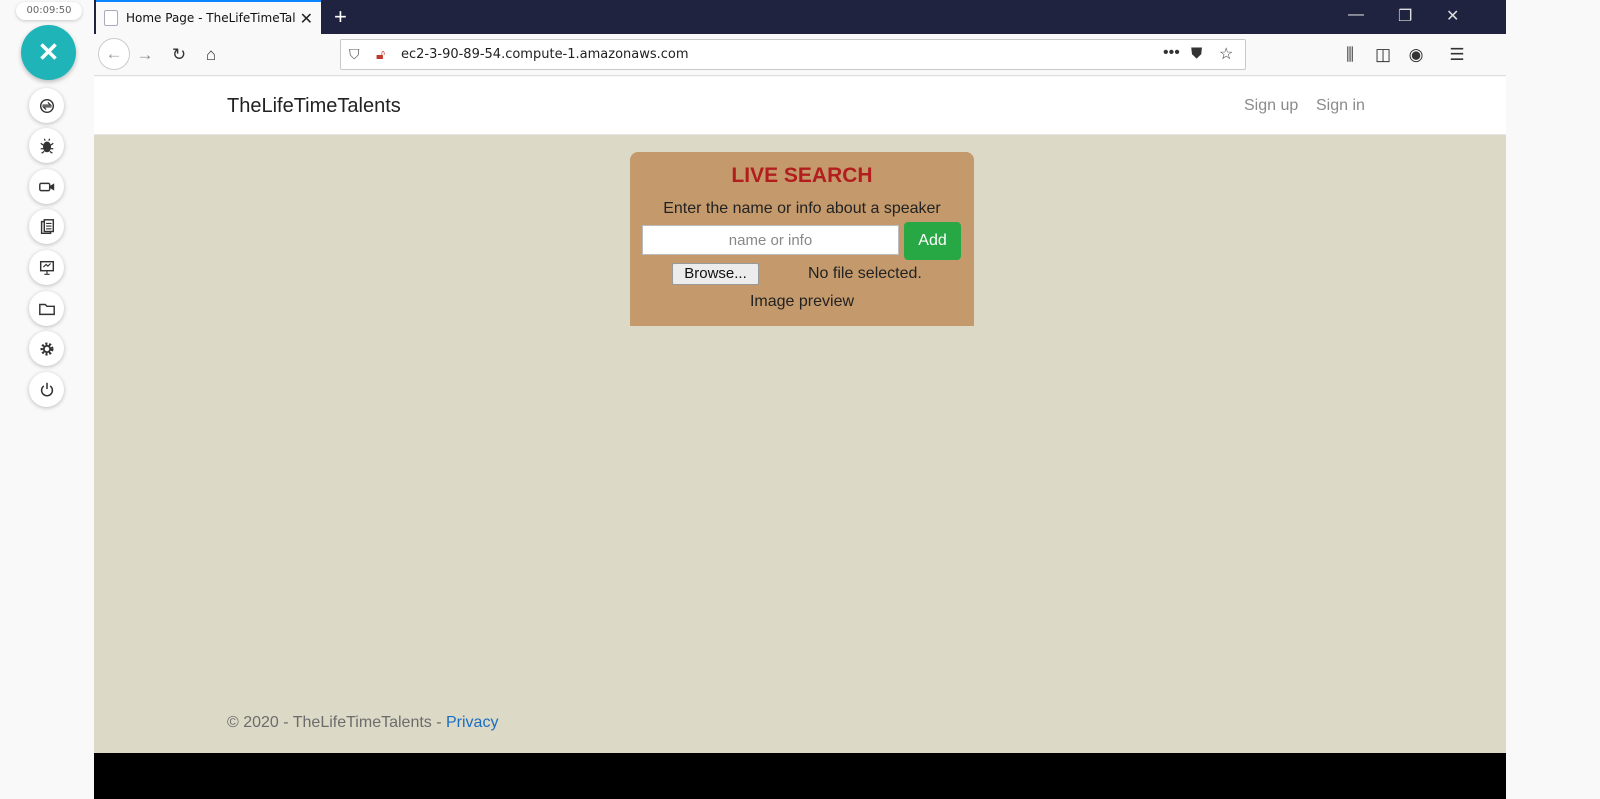 This screenshot has height=799, width=1600. What do you see at coordinates (865, 273) in the screenshot?
I see `file-status: No file selected.` at bounding box center [865, 273].